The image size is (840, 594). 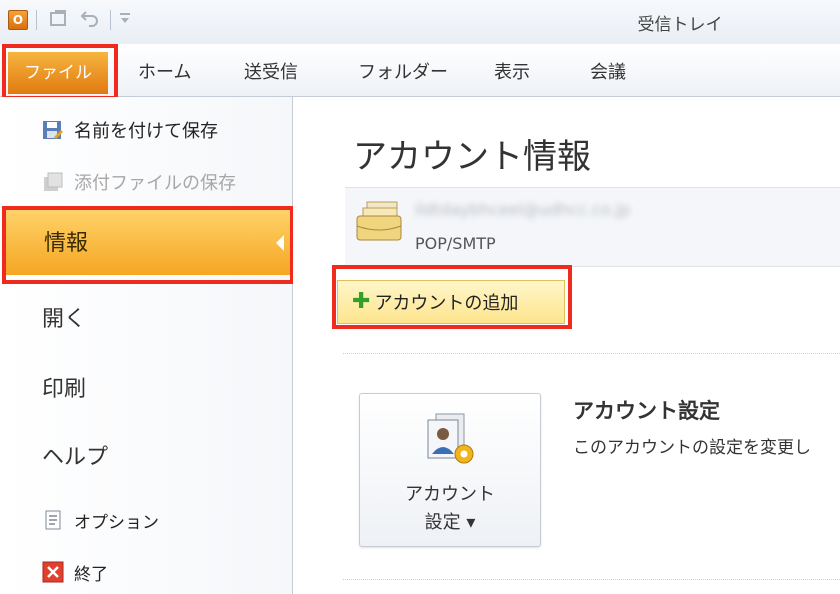 I want to click on tab-folder: フォルダー, so click(x=403, y=73).